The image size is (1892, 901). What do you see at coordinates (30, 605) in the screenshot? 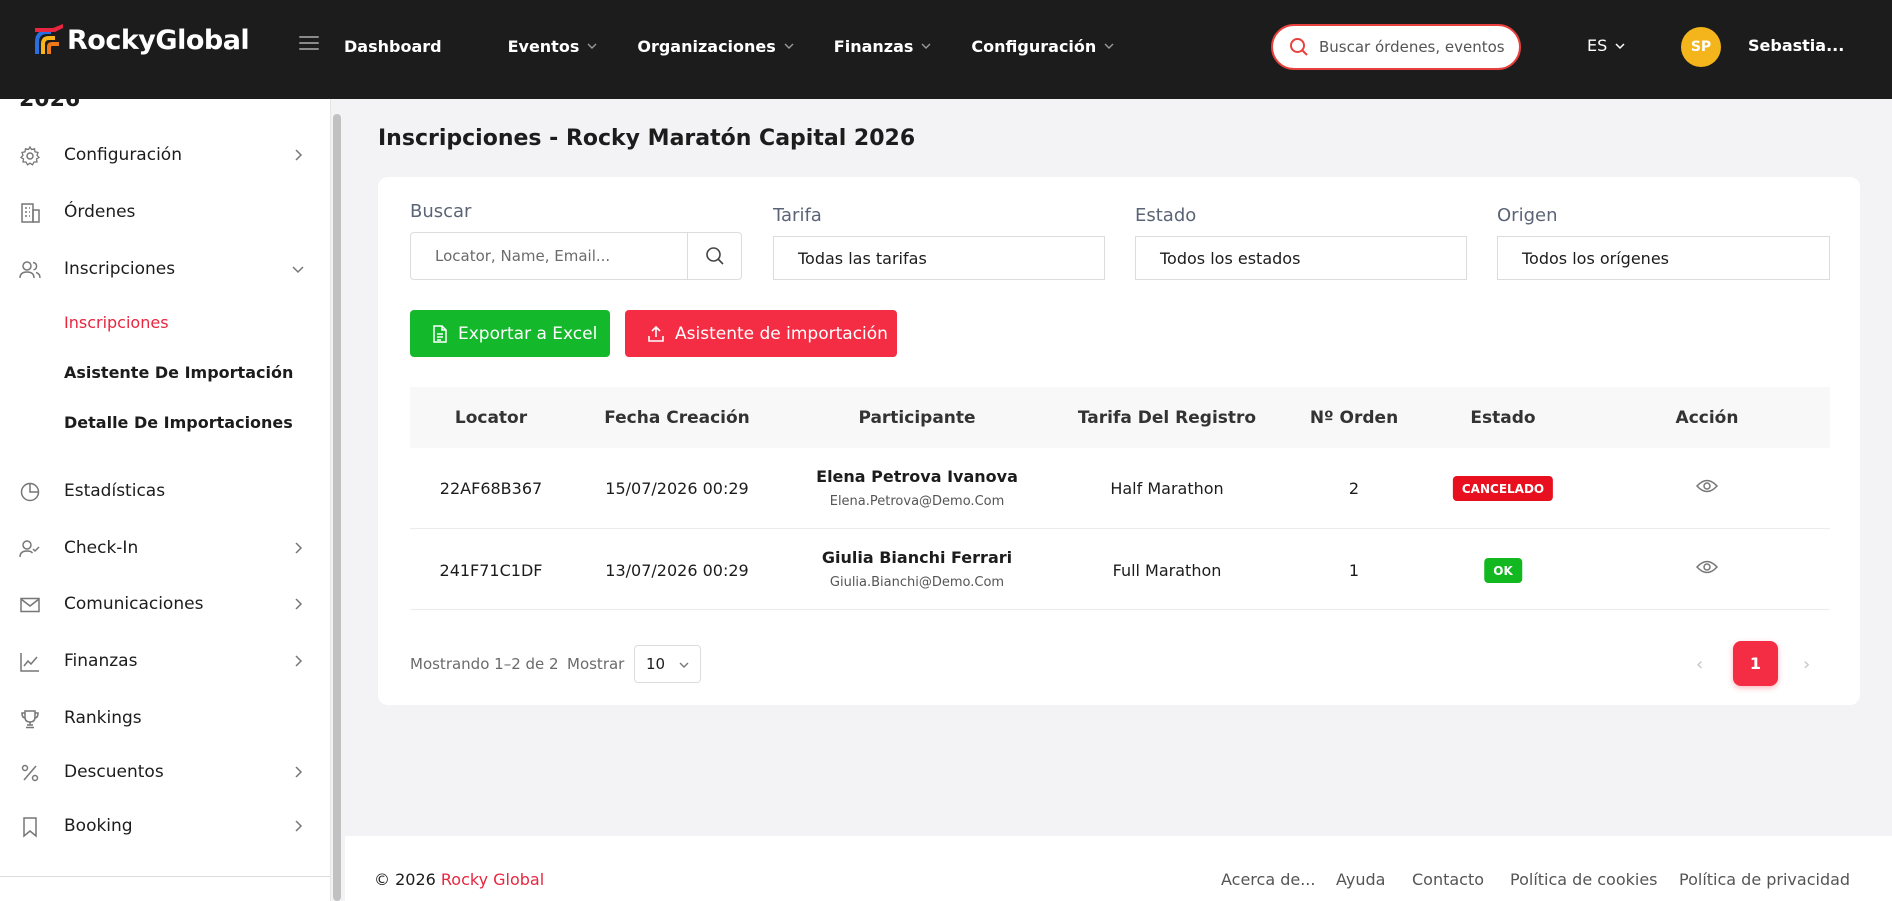
I see `mail-icon` at bounding box center [30, 605].